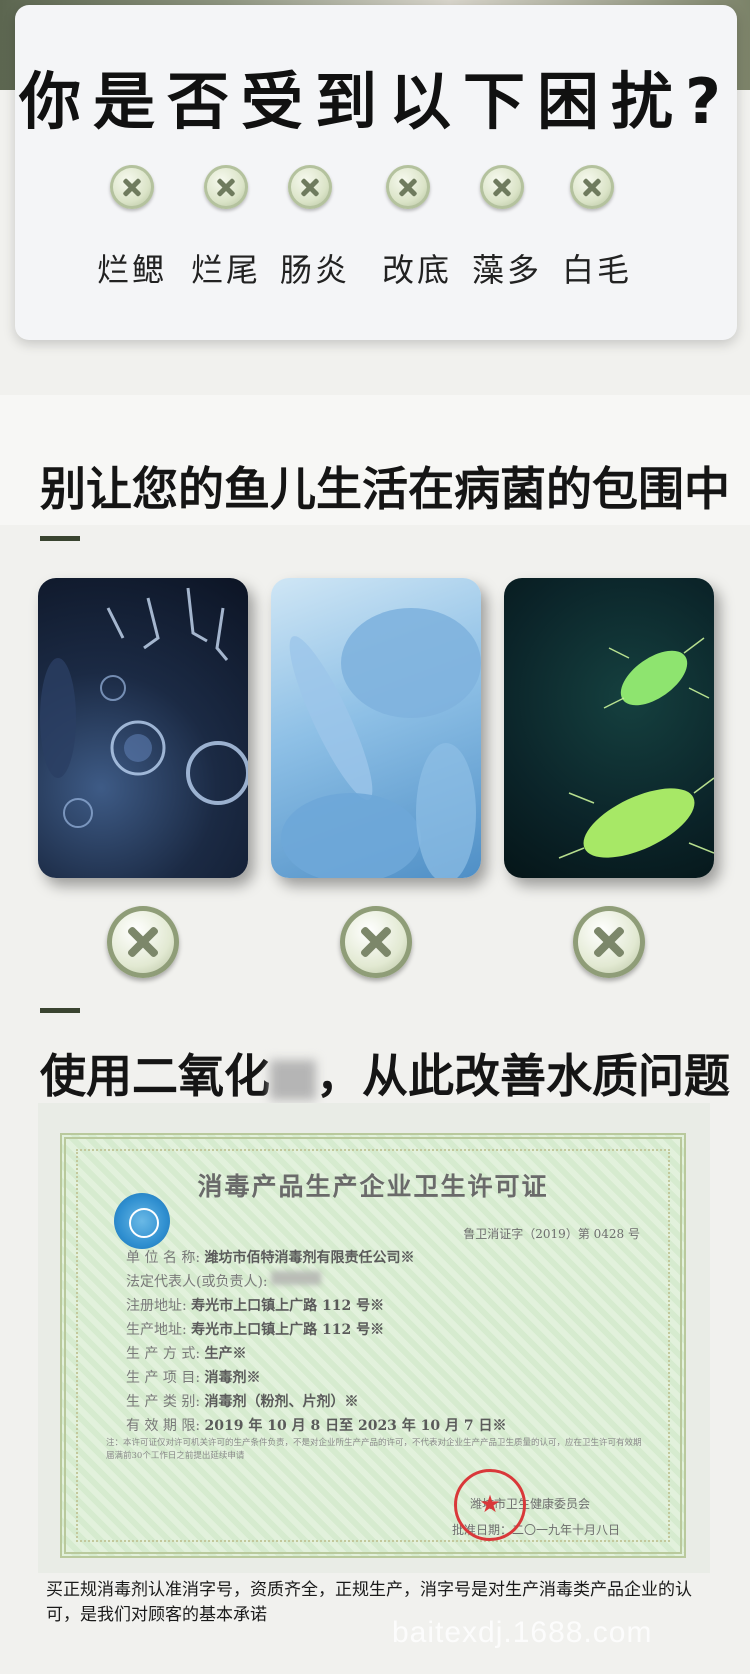 Image resolution: width=750 pixels, height=1674 pixels. Describe the element at coordinates (355, 1426) in the screenshot. I see `row-value: 2019 年 10 月 8 日至 2023 年 10 月 7 日※` at that location.